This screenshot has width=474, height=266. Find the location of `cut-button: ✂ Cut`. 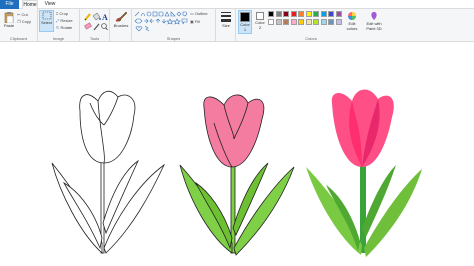

cut-button: ✂ Cut is located at coordinates (22, 14).